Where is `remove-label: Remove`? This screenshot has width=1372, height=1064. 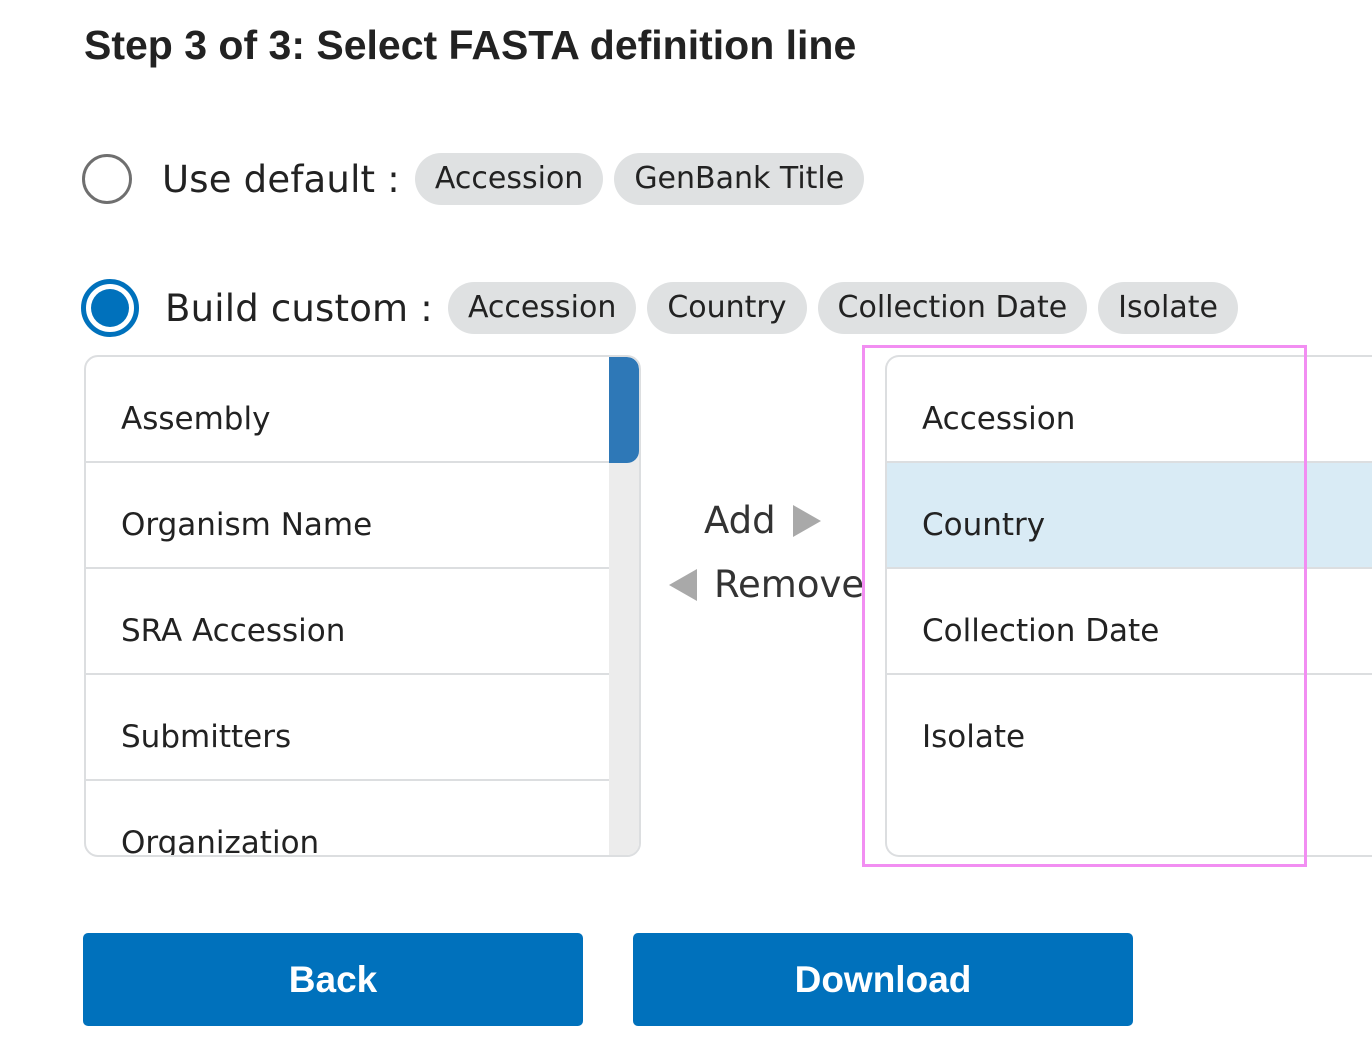 remove-label: Remove is located at coordinates (789, 584).